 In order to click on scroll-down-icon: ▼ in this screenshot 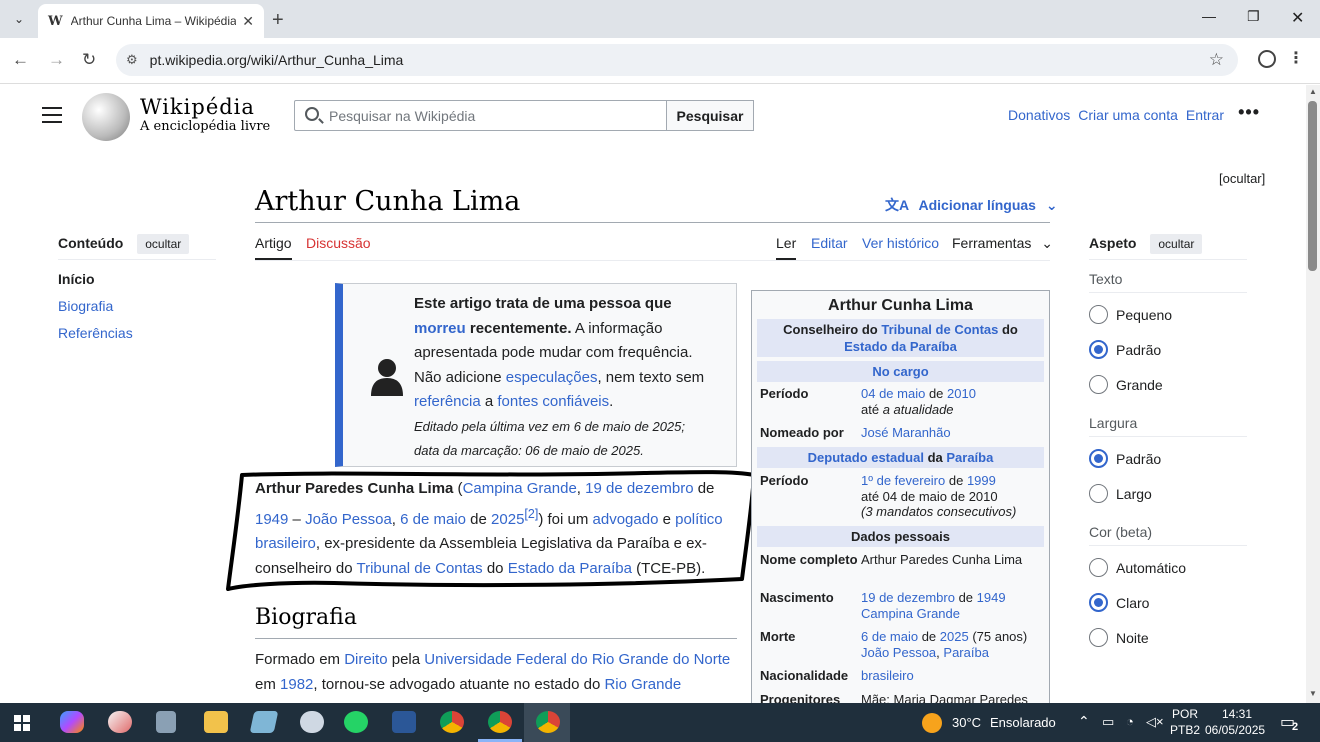, I will do `click(1313, 693)`.